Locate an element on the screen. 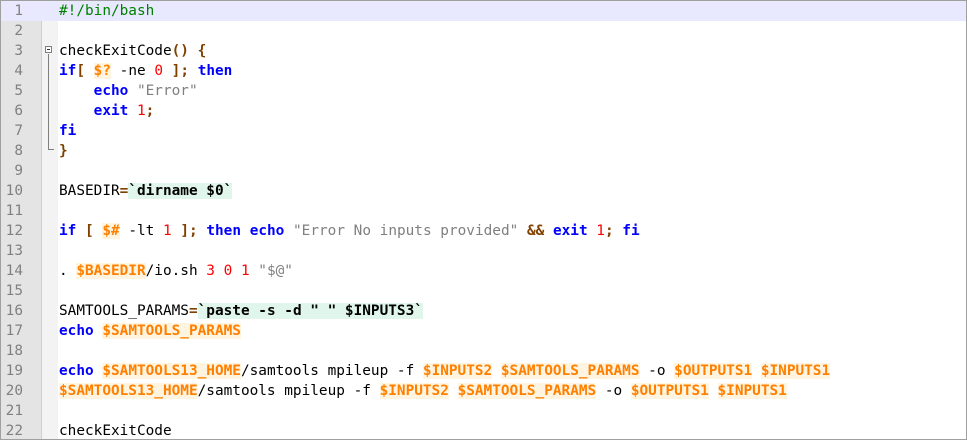 The image size is (967, 440). code-line: 13 is located at coordinates (483, 251).